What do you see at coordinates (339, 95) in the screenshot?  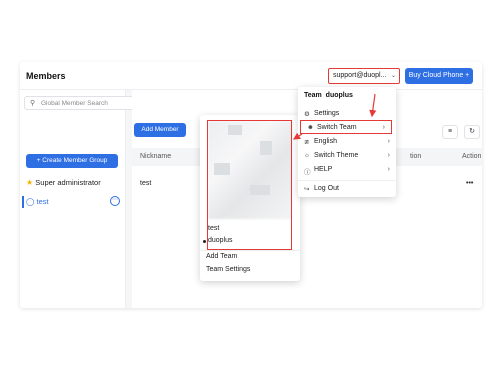 I see `team-name: duoplus` at bounding box center [339, 95].